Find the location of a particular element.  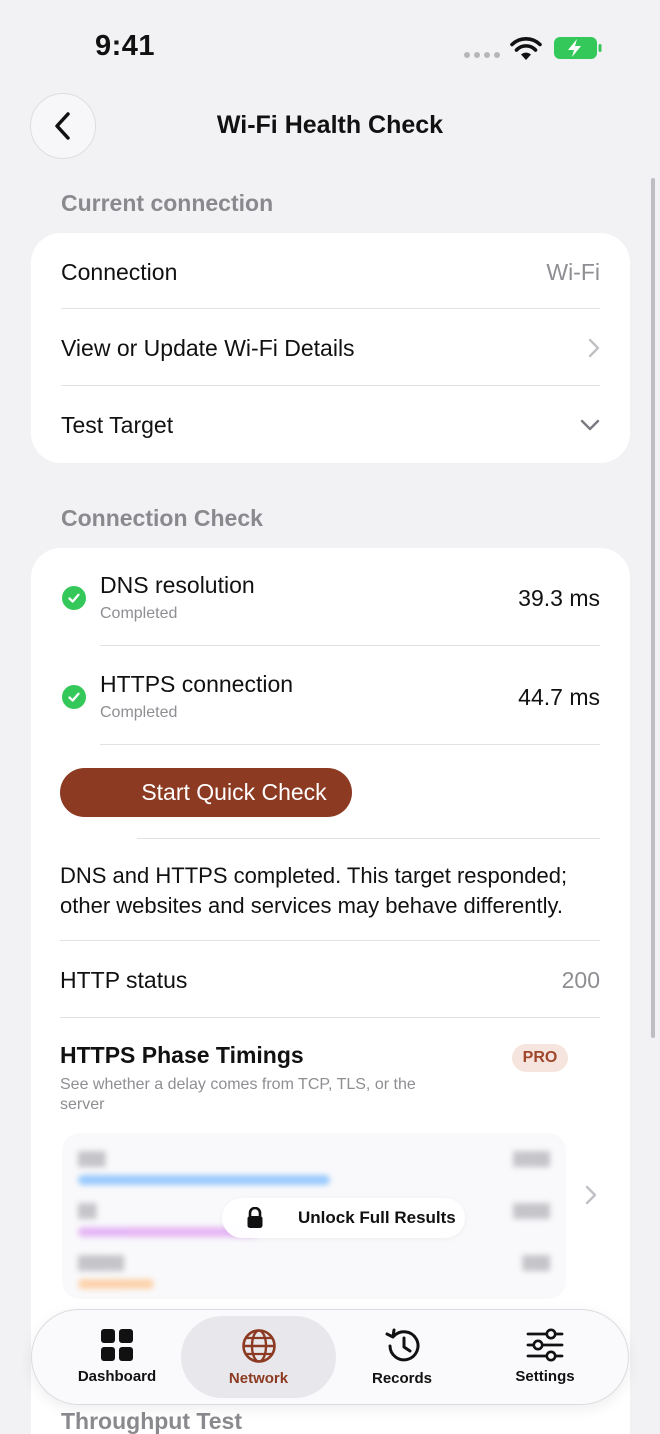

unlock-full-results-button: Unlock Full Results is located at coordinates (343, 1218).